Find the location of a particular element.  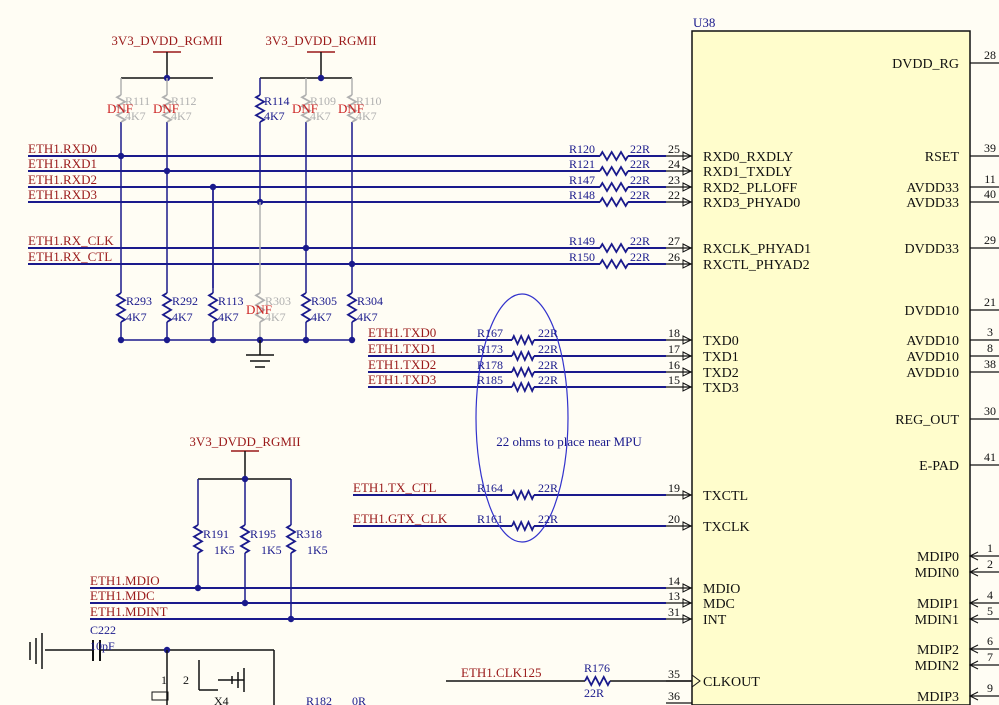

series-resistor-ref: R176 is located at coordinates (597, 668).